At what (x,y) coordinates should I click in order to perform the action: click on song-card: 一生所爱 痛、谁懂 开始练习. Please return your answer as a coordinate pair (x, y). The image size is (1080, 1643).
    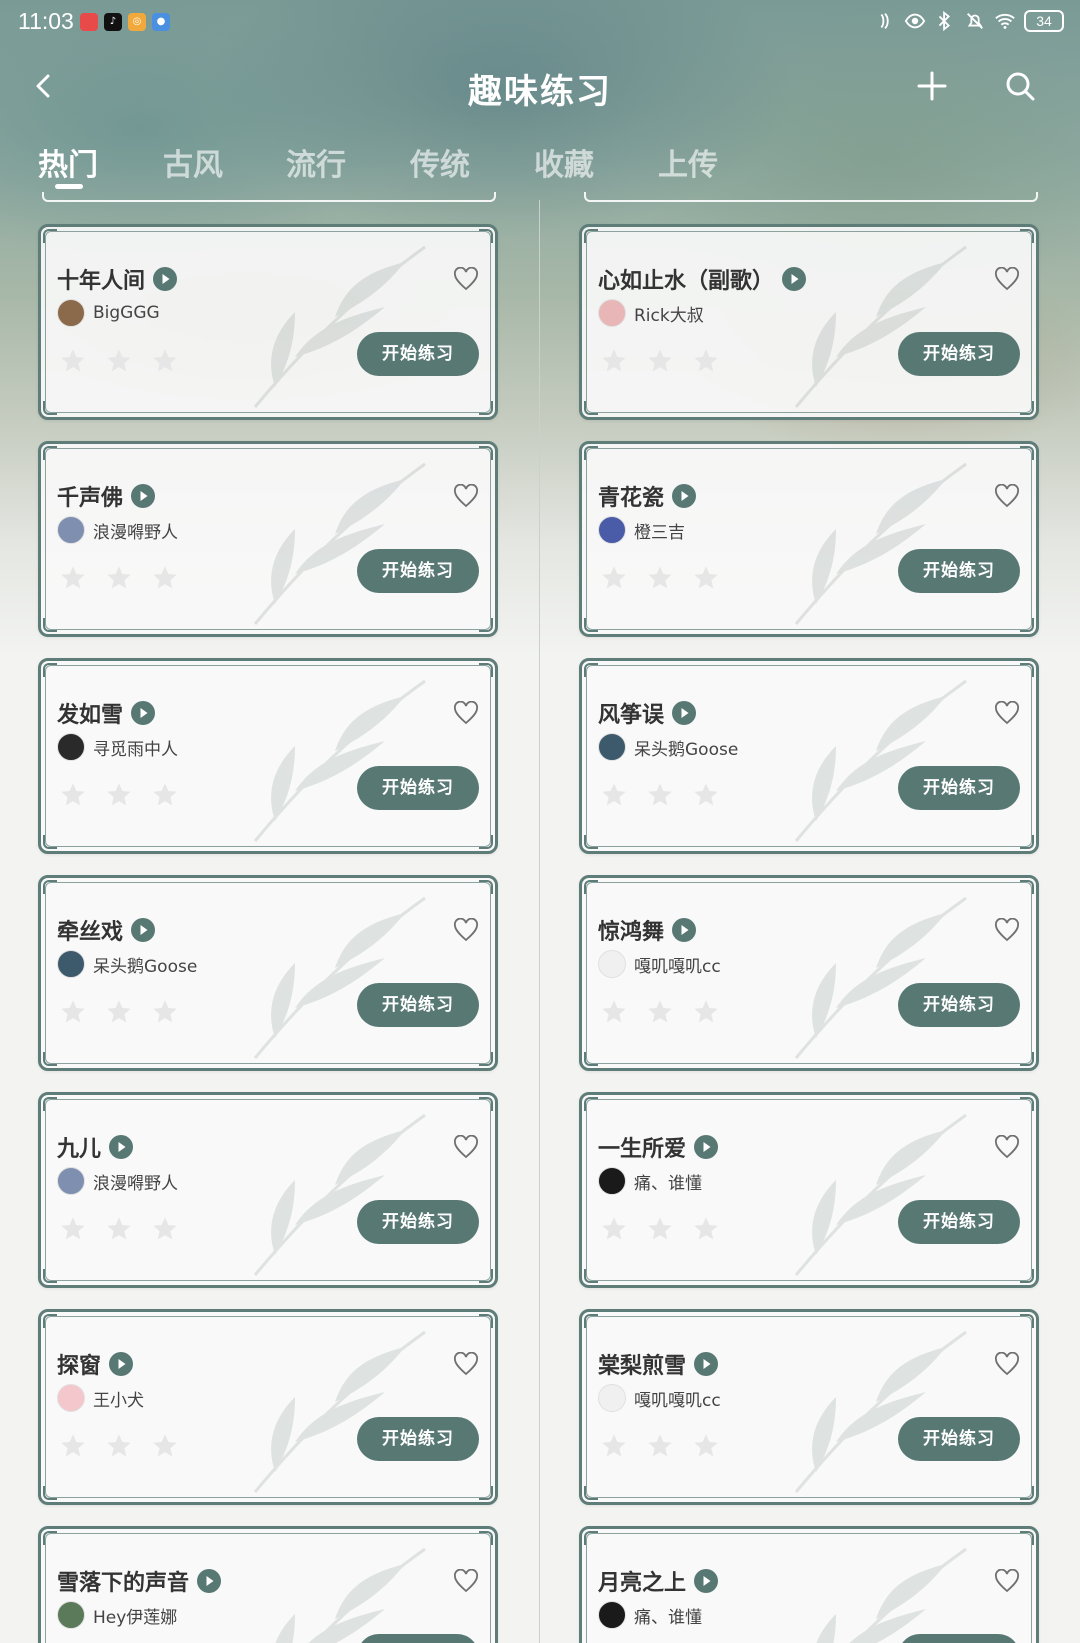
    Looking at the image, I should click on (809, 1190).